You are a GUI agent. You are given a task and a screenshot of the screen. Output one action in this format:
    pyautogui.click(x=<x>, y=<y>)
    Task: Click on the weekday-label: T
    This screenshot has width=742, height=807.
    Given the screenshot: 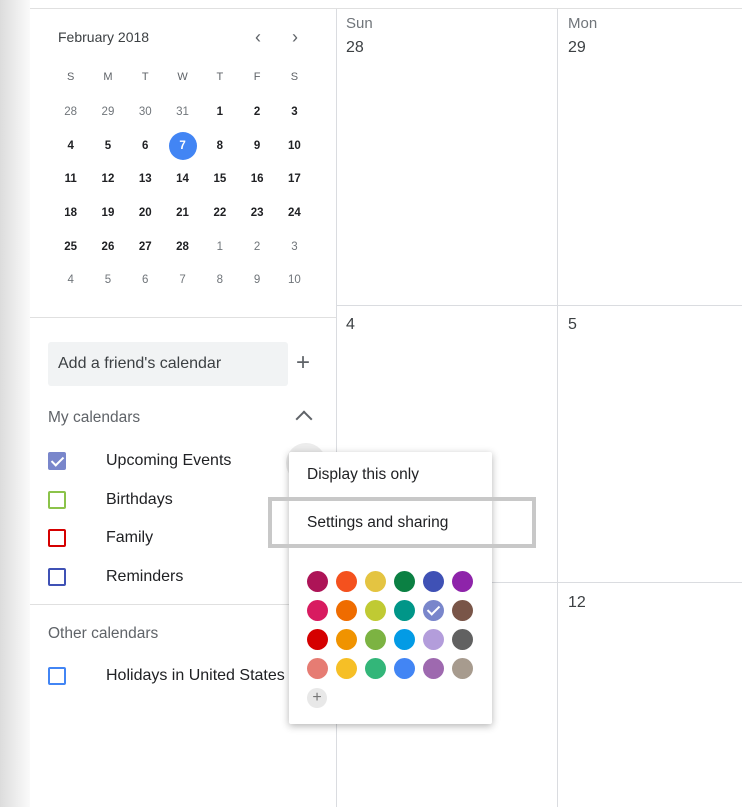 What is the action you would take?
    pyautogui.click(x=220, y=77)
    